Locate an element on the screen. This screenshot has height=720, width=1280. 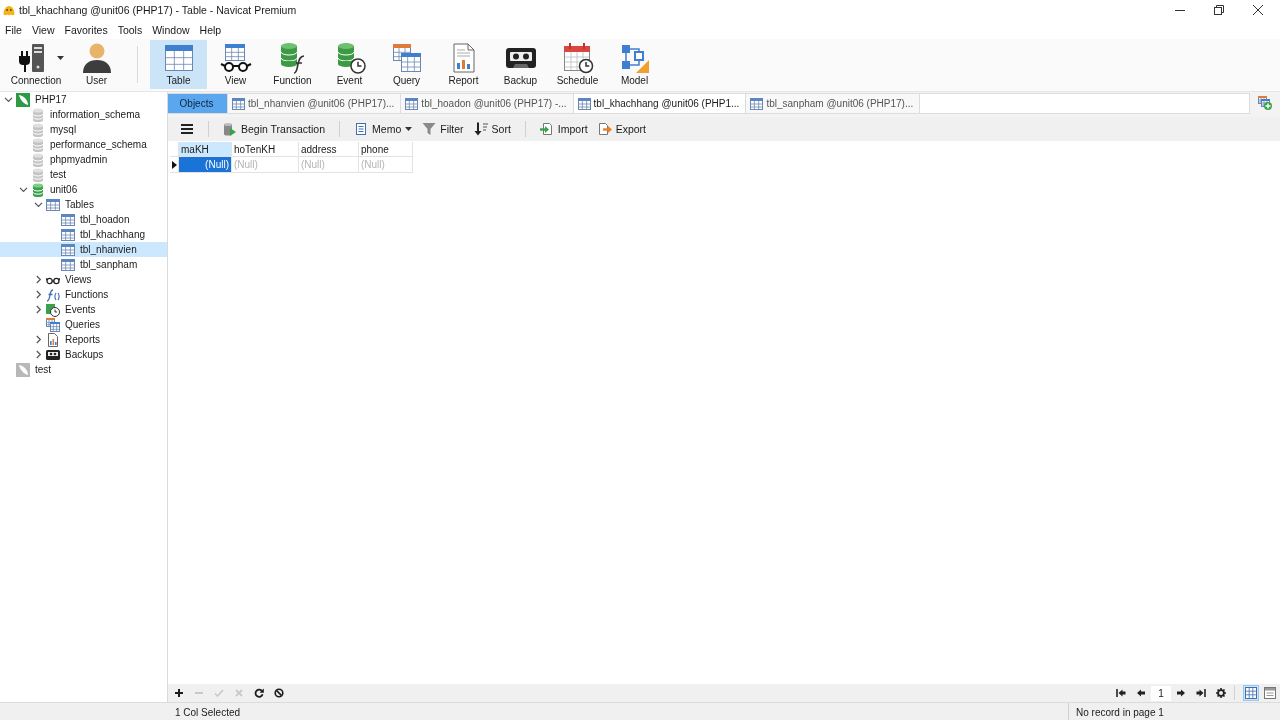
column-header: address is located at coordinates (329, 149).